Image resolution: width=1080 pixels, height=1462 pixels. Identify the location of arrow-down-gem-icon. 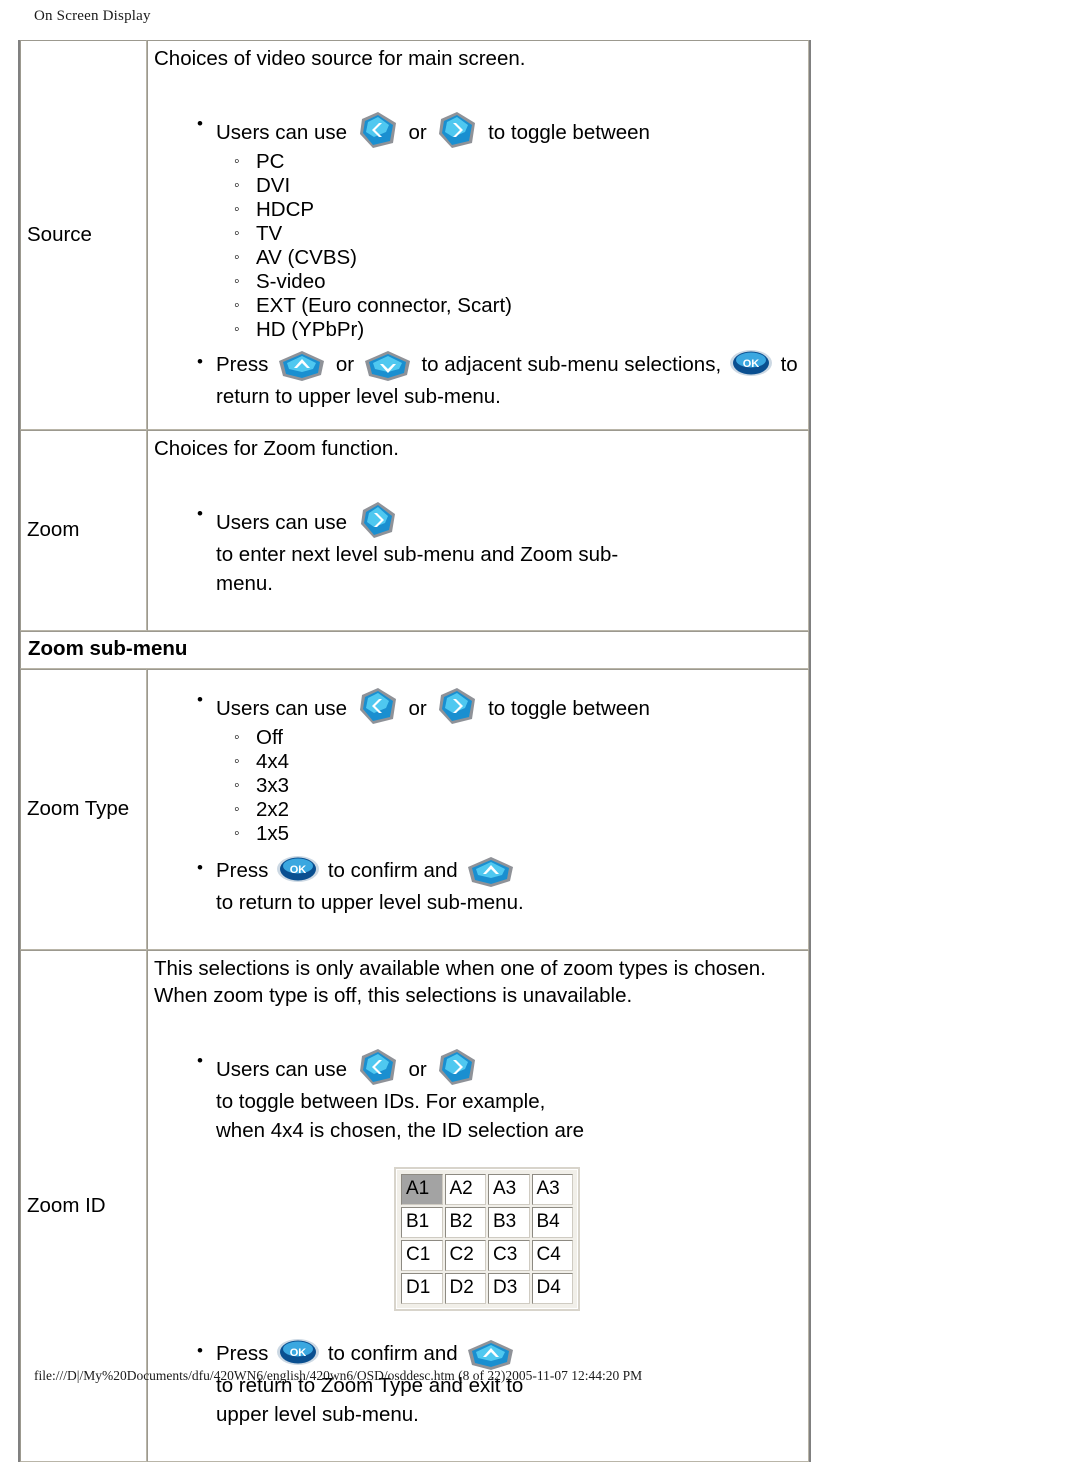
(388, 366).